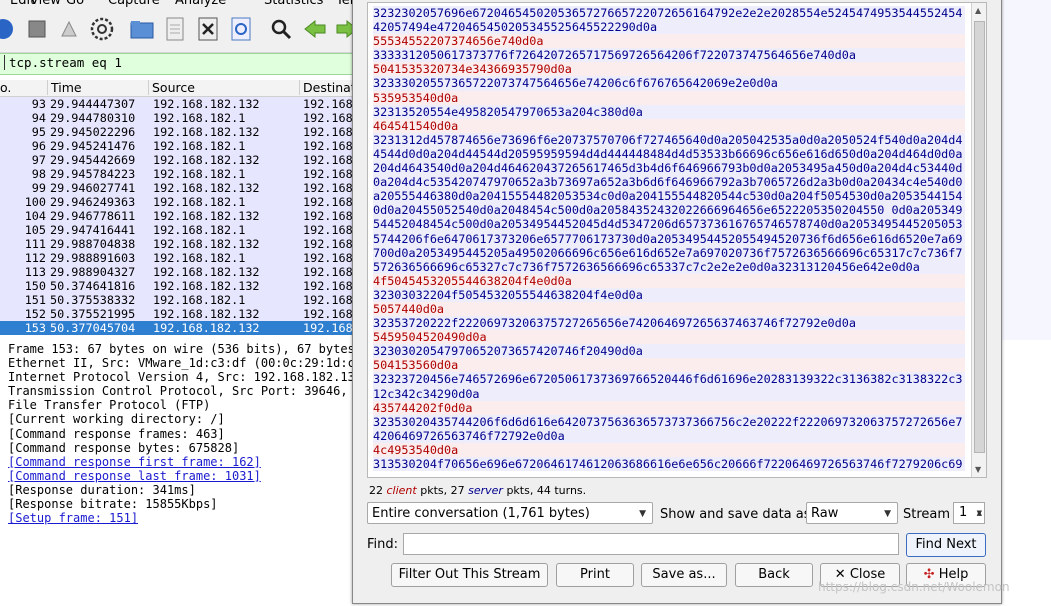  I want to click on stop-icon, so click(37, 29).